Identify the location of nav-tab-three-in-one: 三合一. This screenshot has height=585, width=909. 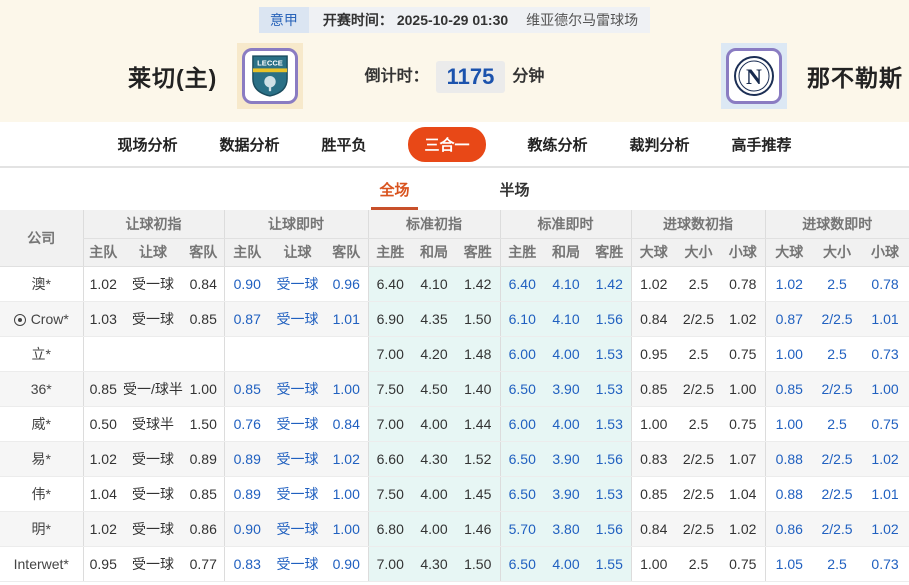
(447, 144).